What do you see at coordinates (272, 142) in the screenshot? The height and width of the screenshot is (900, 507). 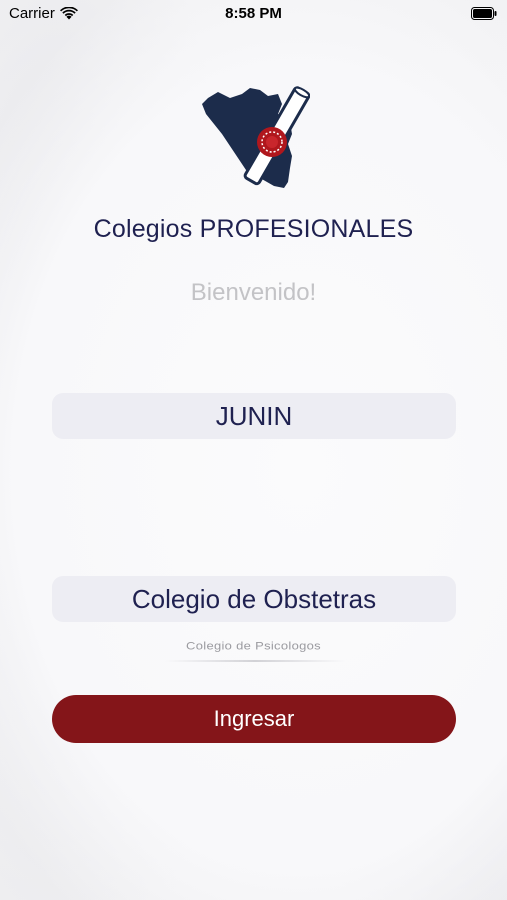 I see `seal-icon` at bounding box center [272, 142].